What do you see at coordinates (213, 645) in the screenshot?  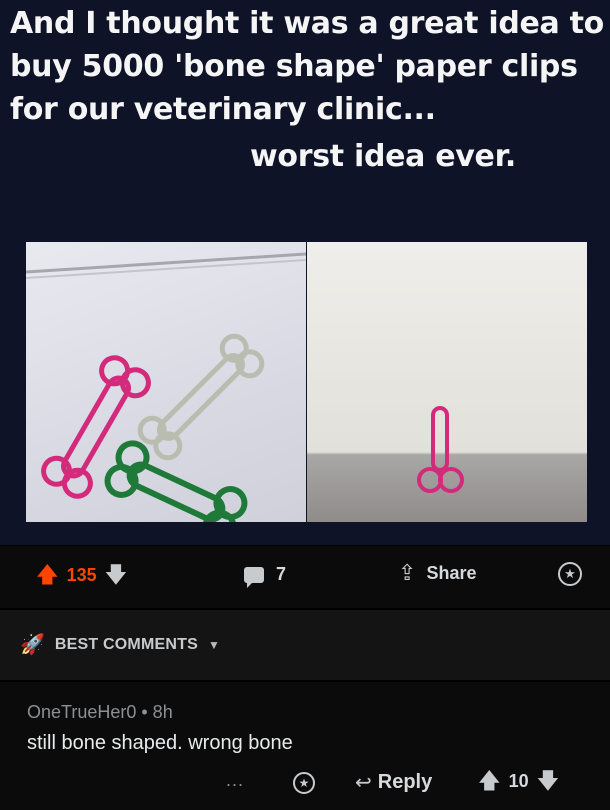 I see `chevron-down-icon: ▼` at bounding box center [213, 645].